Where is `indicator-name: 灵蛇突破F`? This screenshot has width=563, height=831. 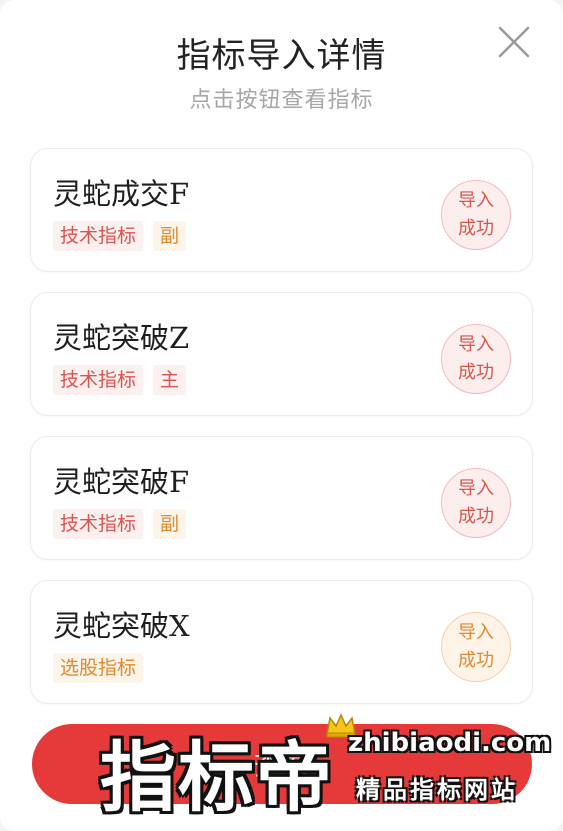
indicator-name: 灵蛇突破F is located at coordinates (121, 482).